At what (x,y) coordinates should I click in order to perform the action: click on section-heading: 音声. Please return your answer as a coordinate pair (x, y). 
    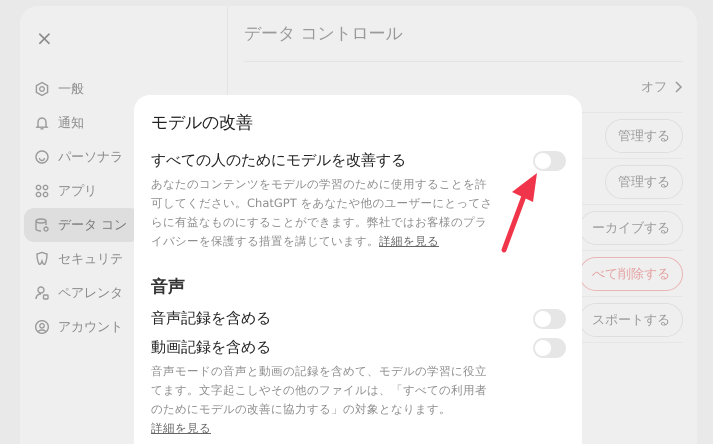
    Looking at the image, I should click on (168, 287).